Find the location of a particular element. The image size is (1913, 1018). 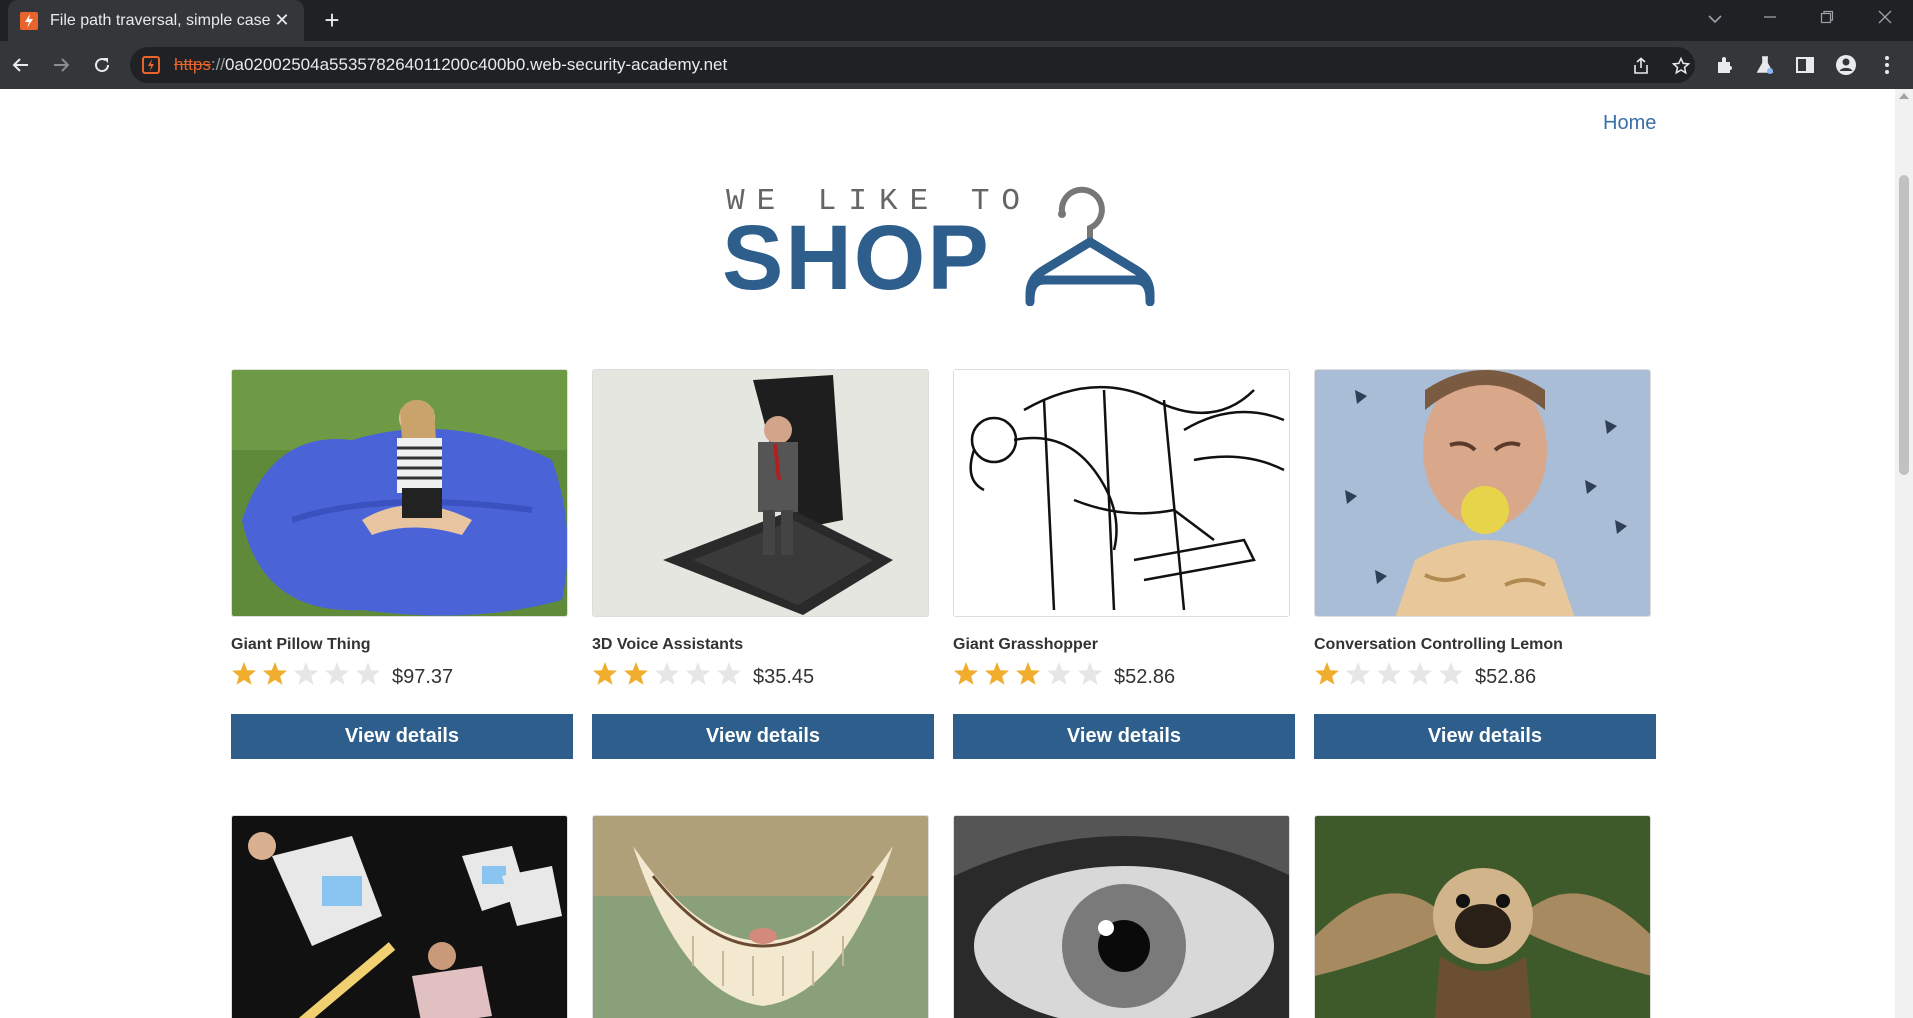

menu-kebab-icon is located at coordinates (1887, 65).